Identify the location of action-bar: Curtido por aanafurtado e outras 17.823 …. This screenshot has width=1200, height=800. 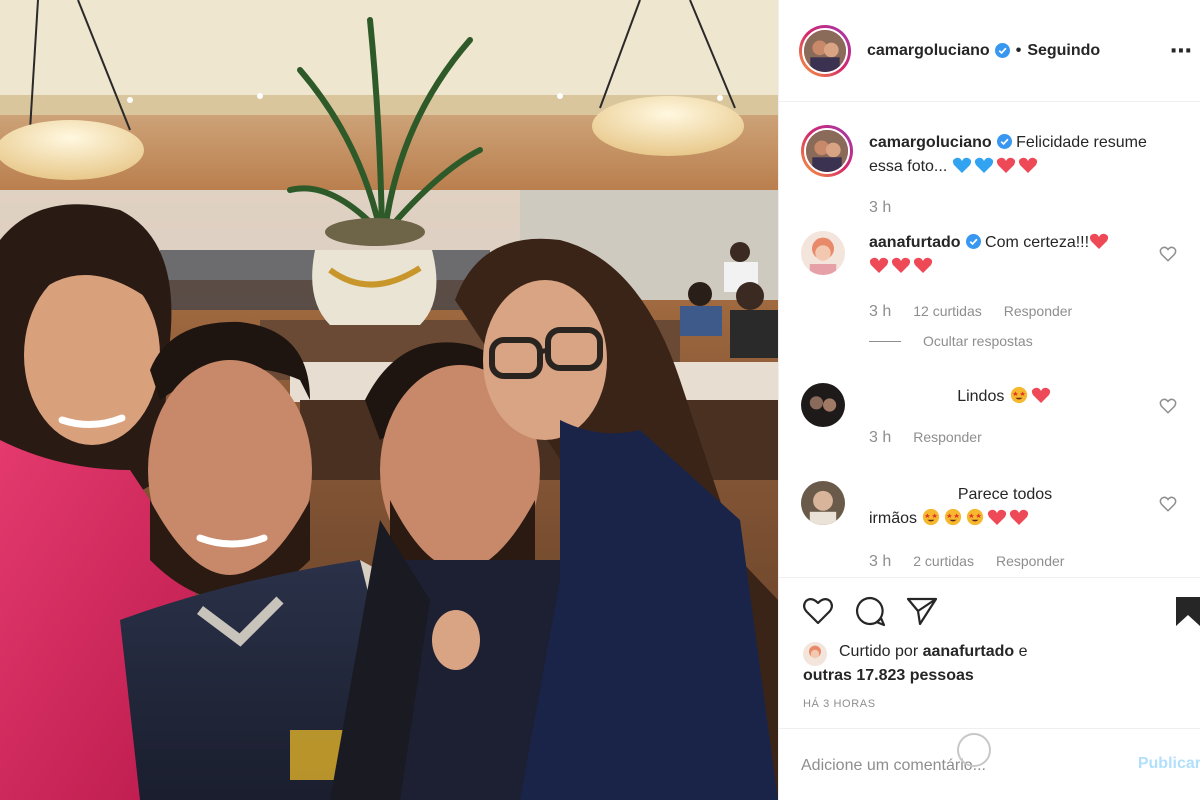
(989, 652).